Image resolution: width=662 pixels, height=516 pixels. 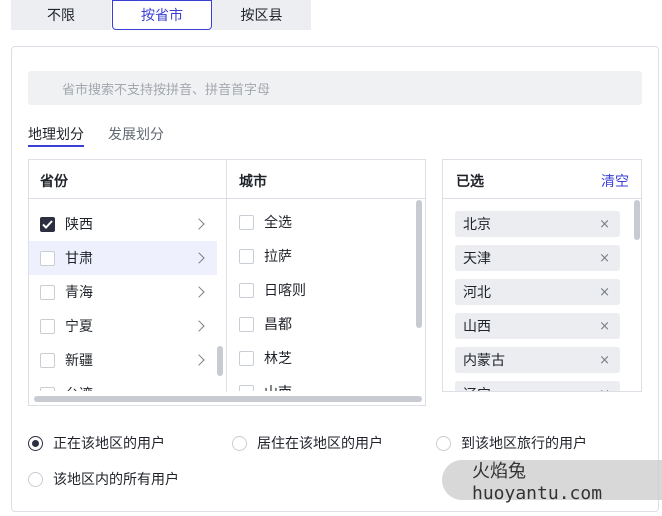 I want to click on radio-label: 到该地区旅行的用户, so click(x=524, y=444).